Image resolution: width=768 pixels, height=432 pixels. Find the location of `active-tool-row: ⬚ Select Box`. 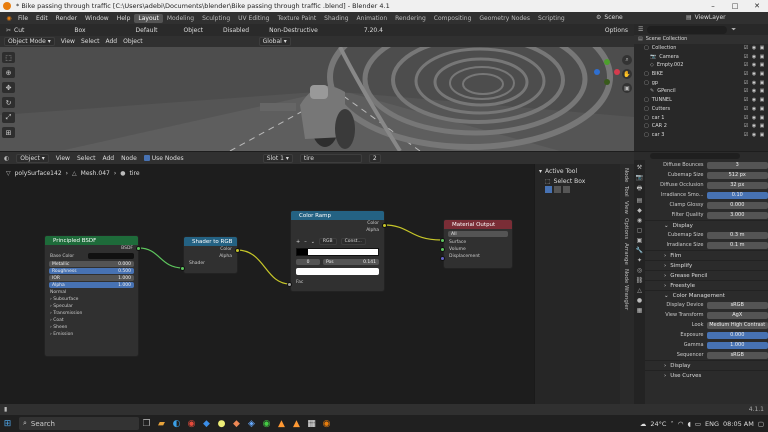

active-tool-row: ⬚ Select Box is located at coordinates (577, 181).